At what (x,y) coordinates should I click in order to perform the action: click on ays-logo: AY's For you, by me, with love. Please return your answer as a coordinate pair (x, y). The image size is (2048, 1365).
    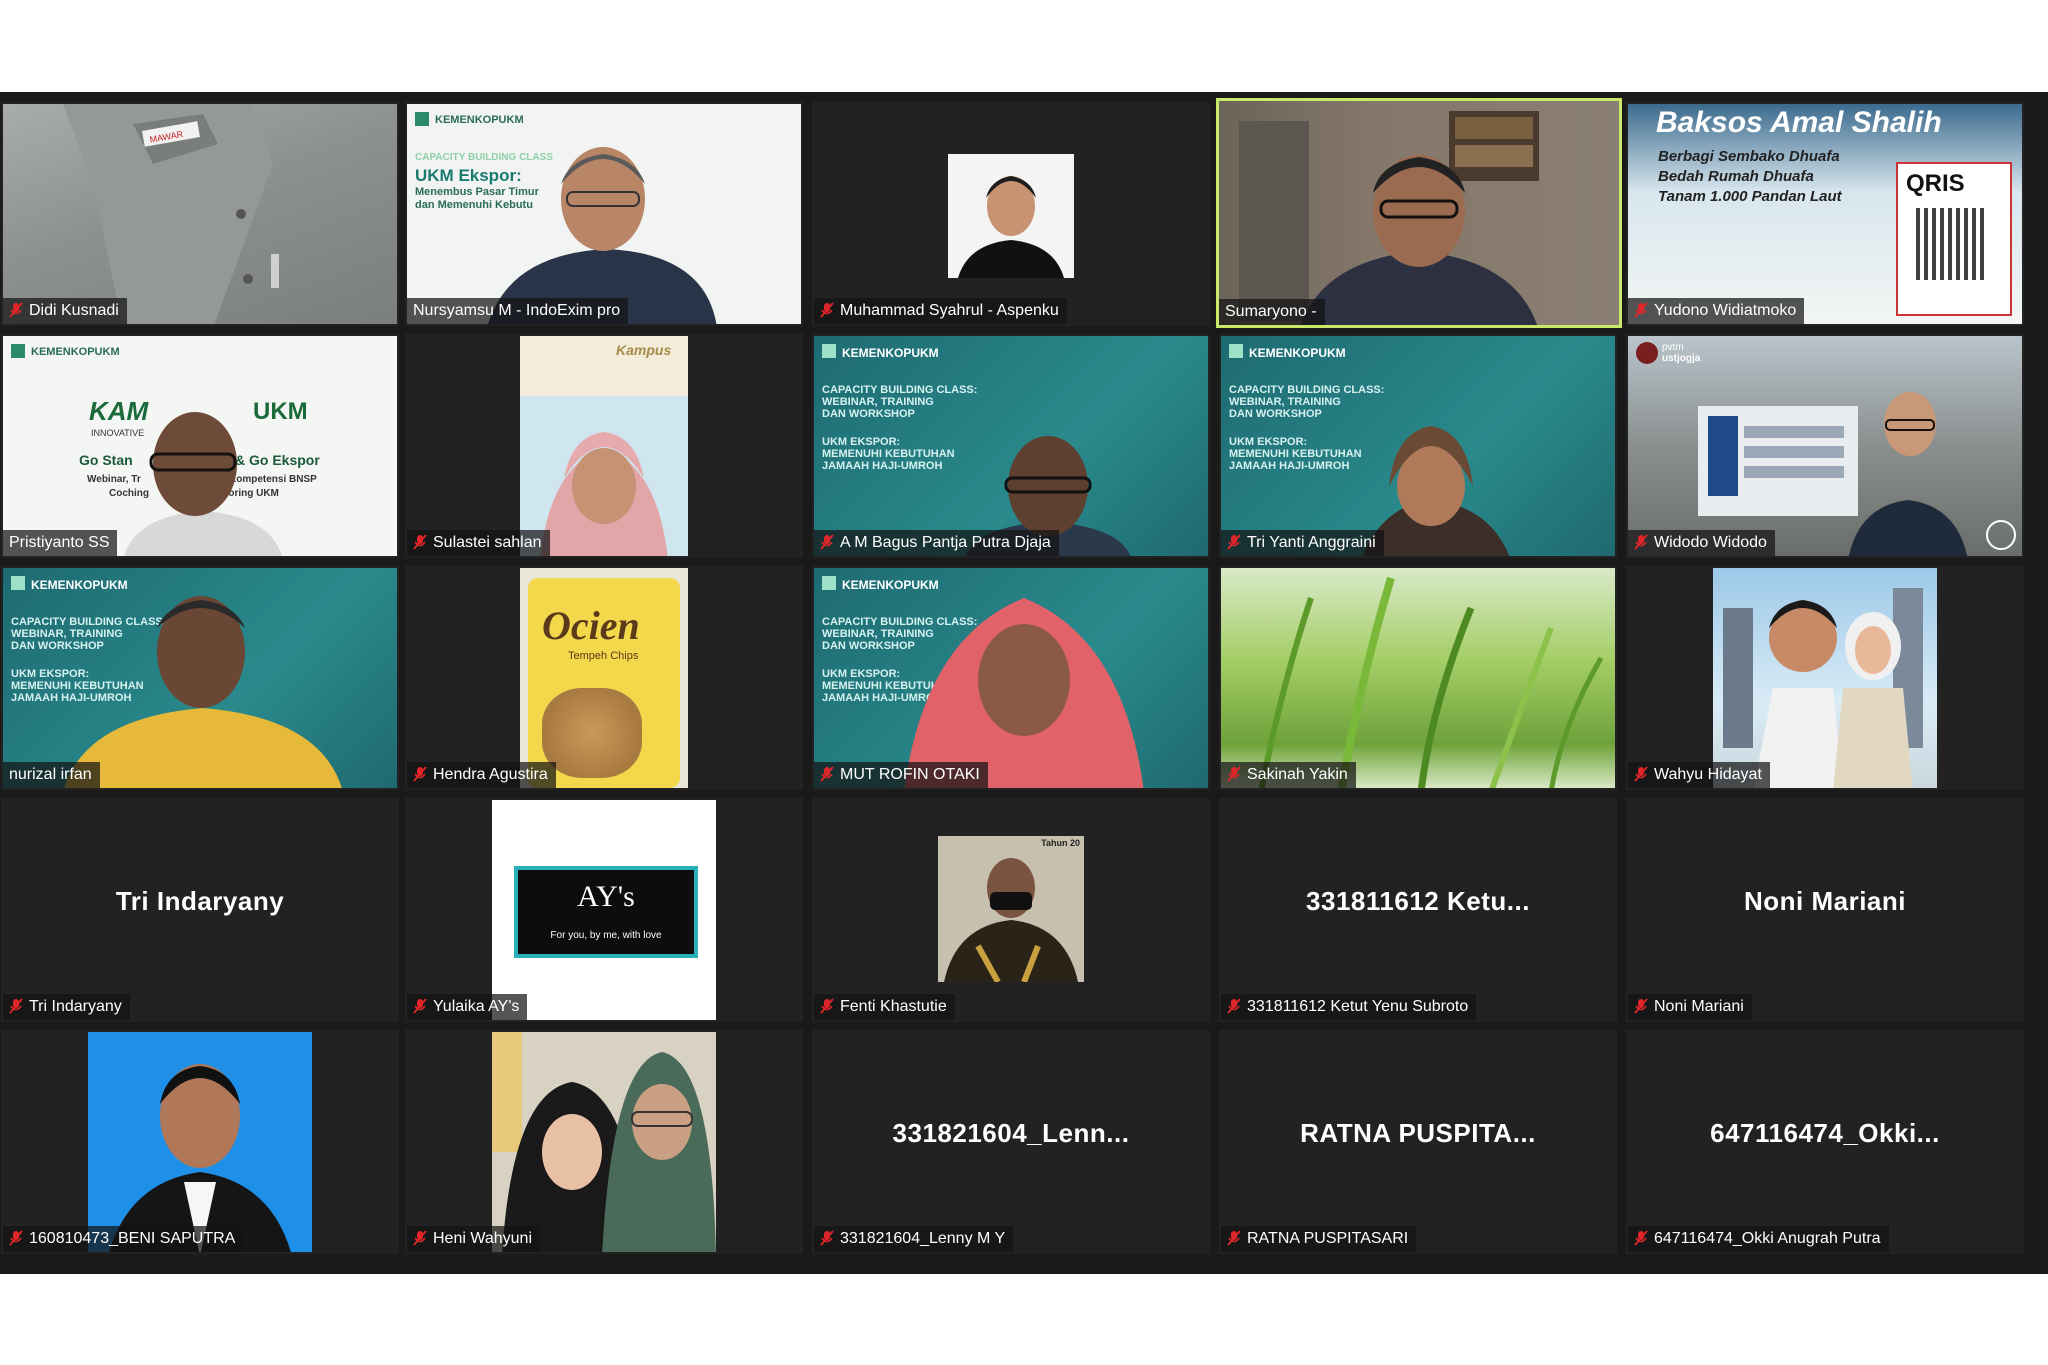
    Looking at the image, I should click on (606, 912).